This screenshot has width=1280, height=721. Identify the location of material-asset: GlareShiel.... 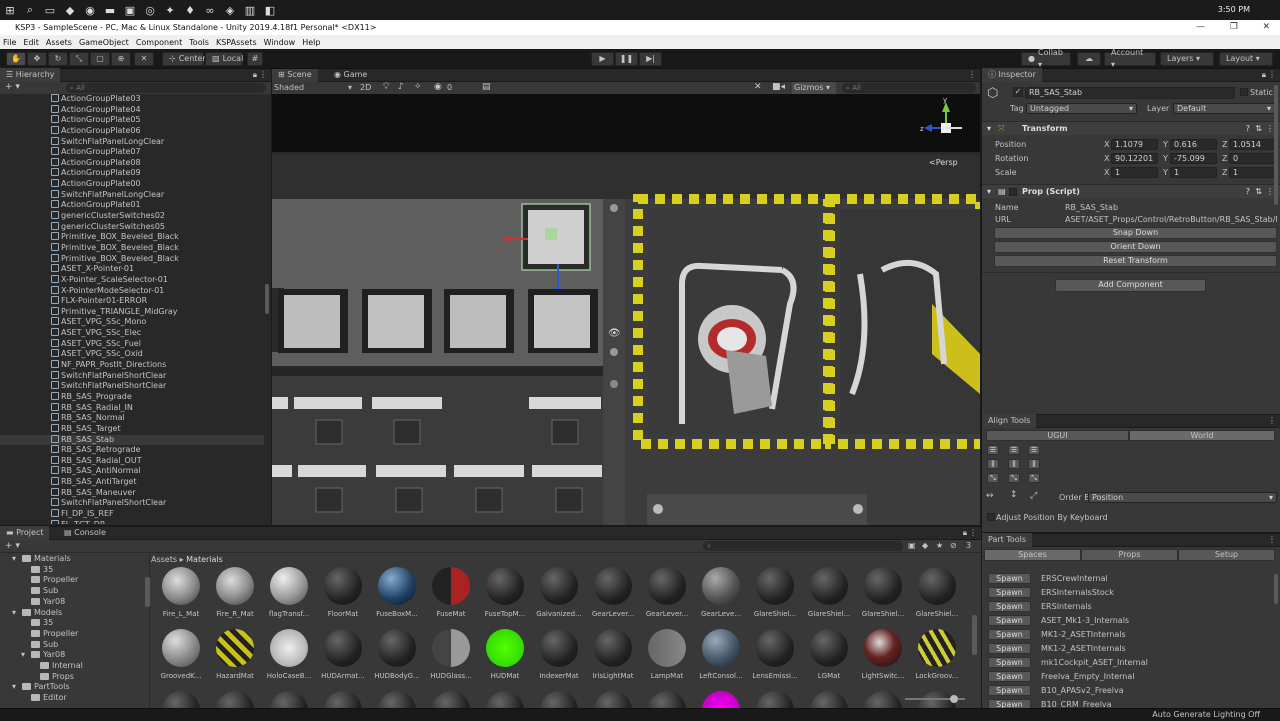
(883, 592).